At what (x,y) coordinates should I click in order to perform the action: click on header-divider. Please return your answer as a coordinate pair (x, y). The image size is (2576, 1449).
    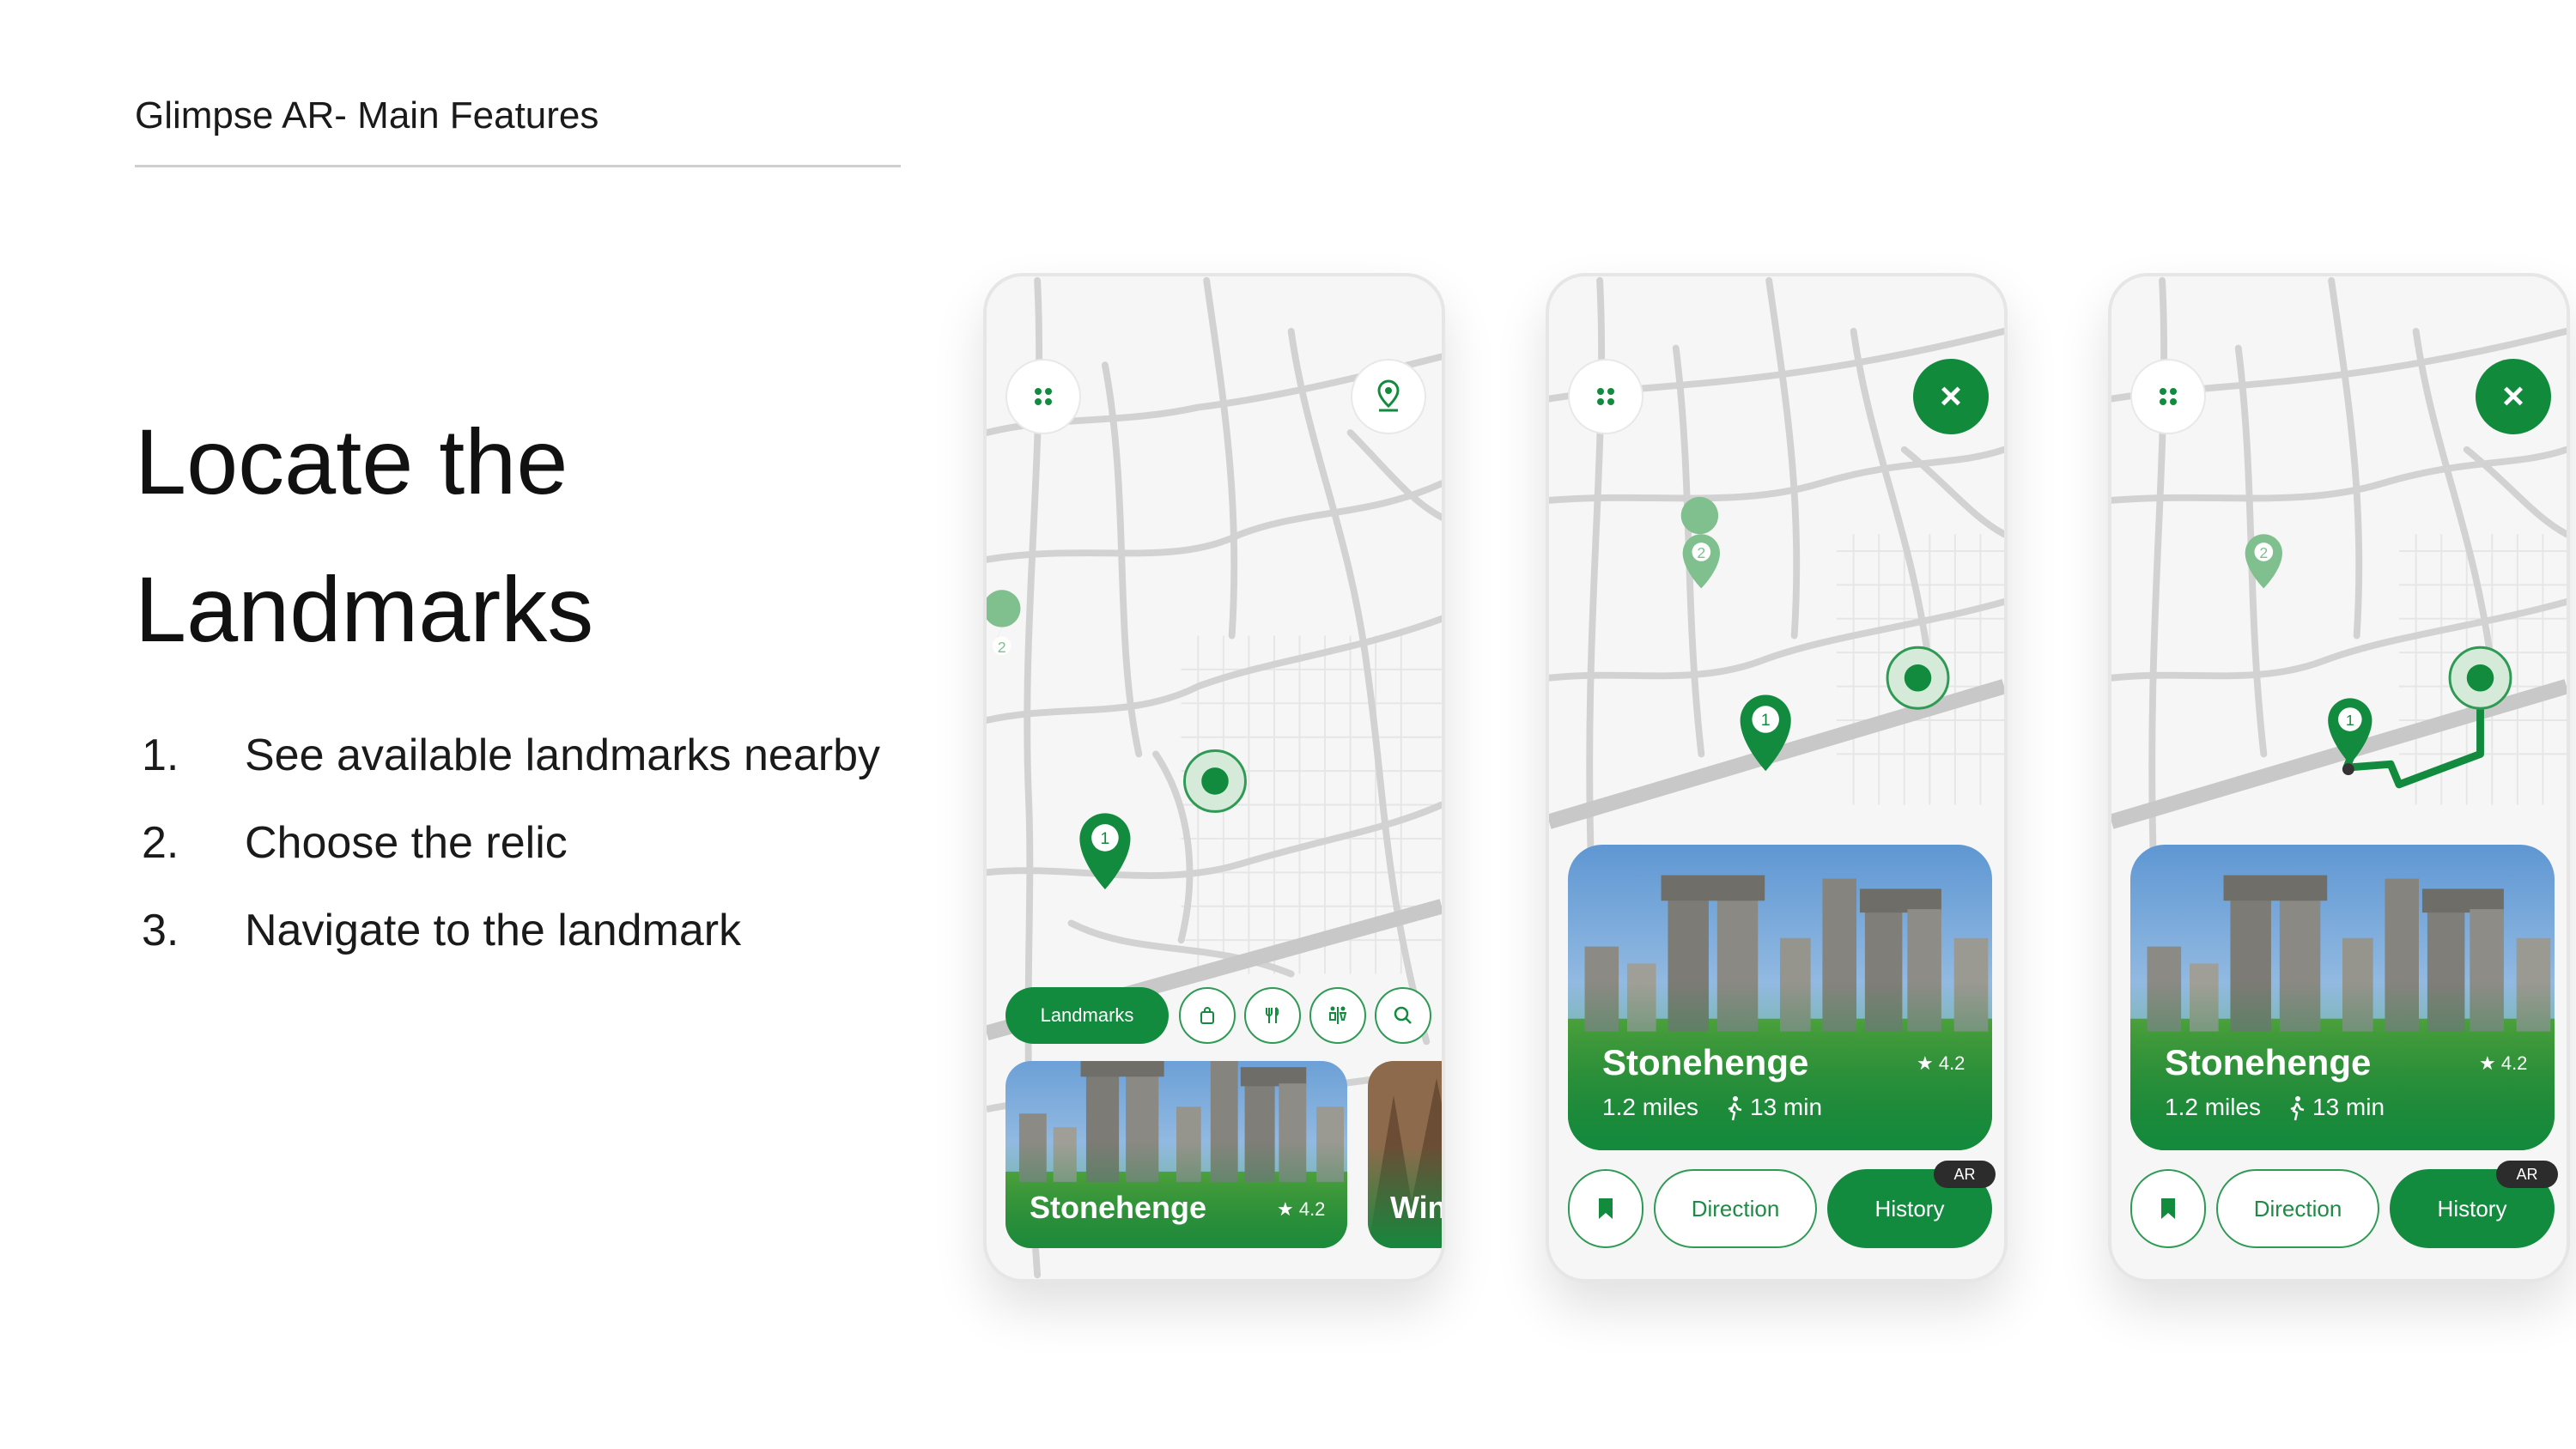
    Looking at the image, I should click on (518, 166).